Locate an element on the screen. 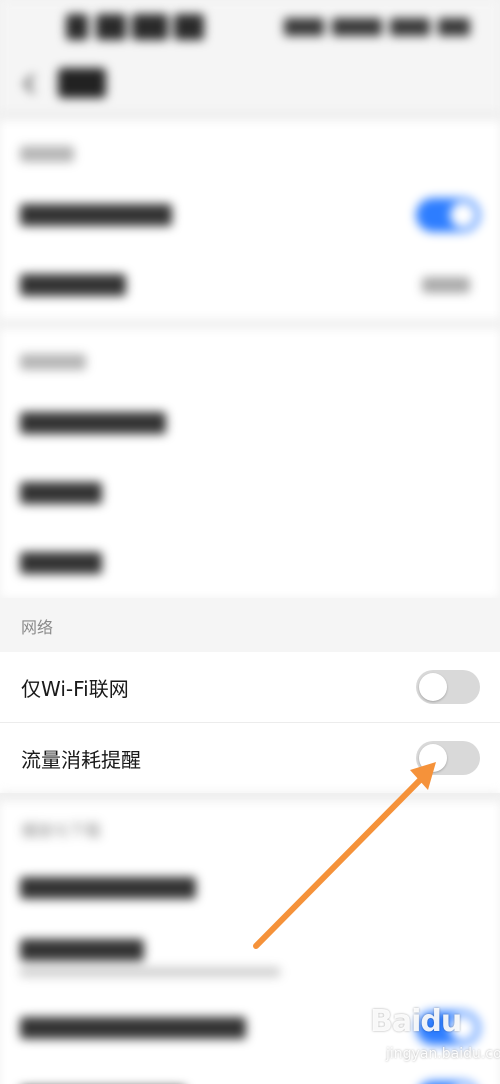 The width and height of the screenshot is (500, 1084). top-bar is located at coordinates (250, 84).